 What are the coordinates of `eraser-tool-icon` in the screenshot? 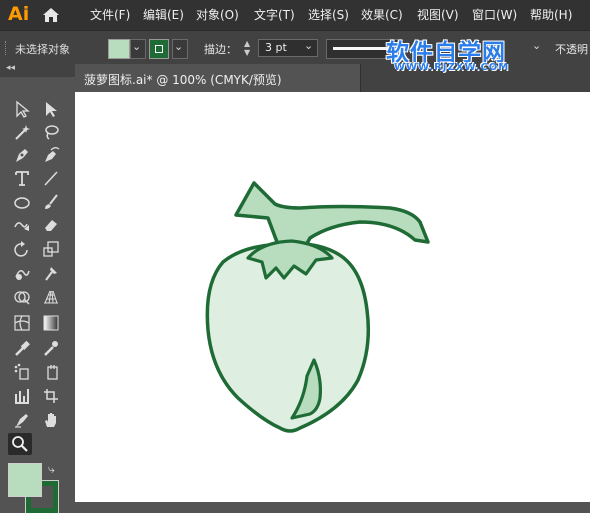 It's located at (51, 225).